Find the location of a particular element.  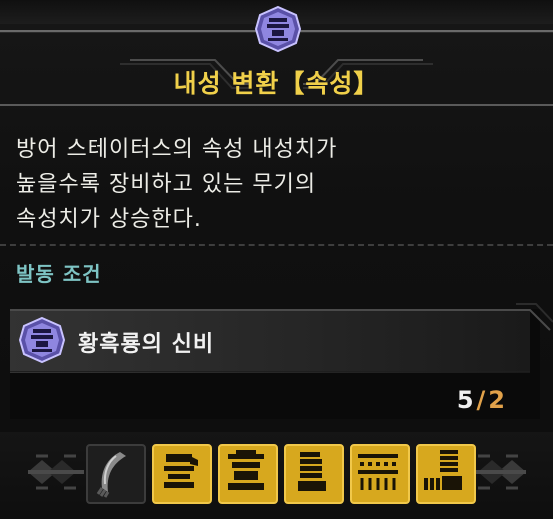

leg-armor-icon is located at coordinates (443, 470).